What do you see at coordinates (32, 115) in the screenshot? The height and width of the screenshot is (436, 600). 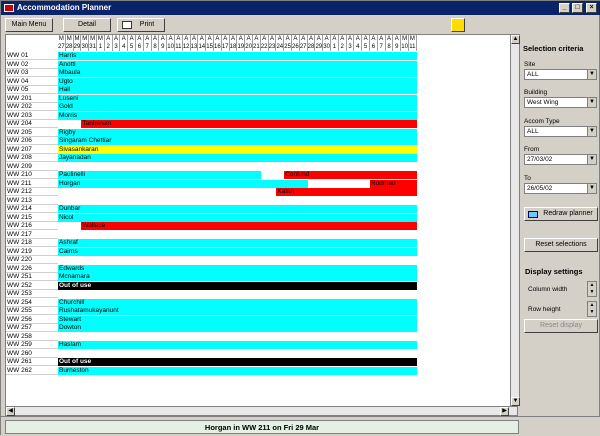 I see `room-label: WW 203` at bounding box center [32, 115].